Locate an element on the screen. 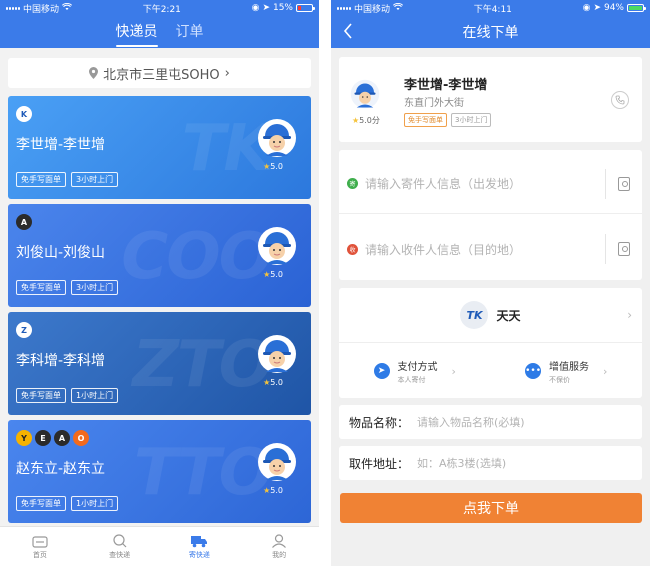  sender-input: 请输入寄件人信息（出发地） is located at coordinates (485, 183).